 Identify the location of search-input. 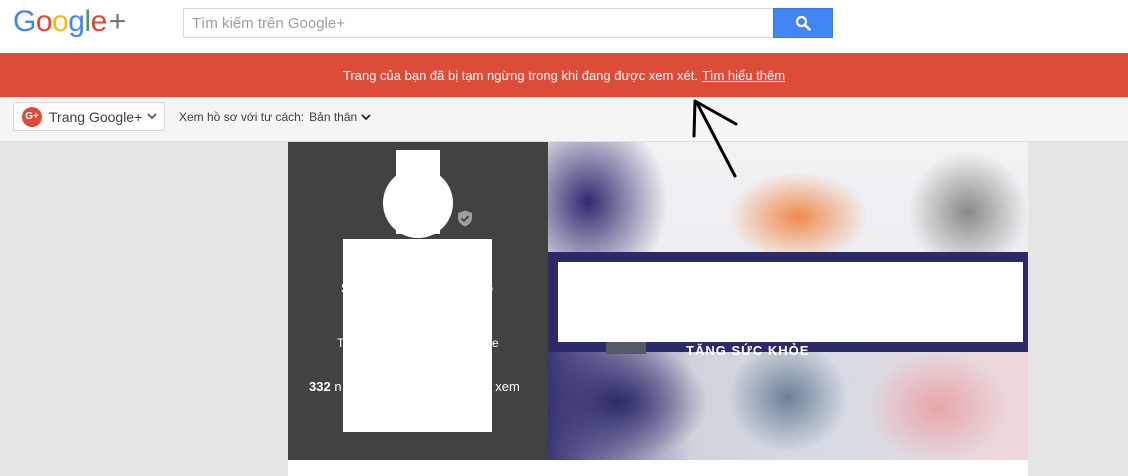
(479, 23).